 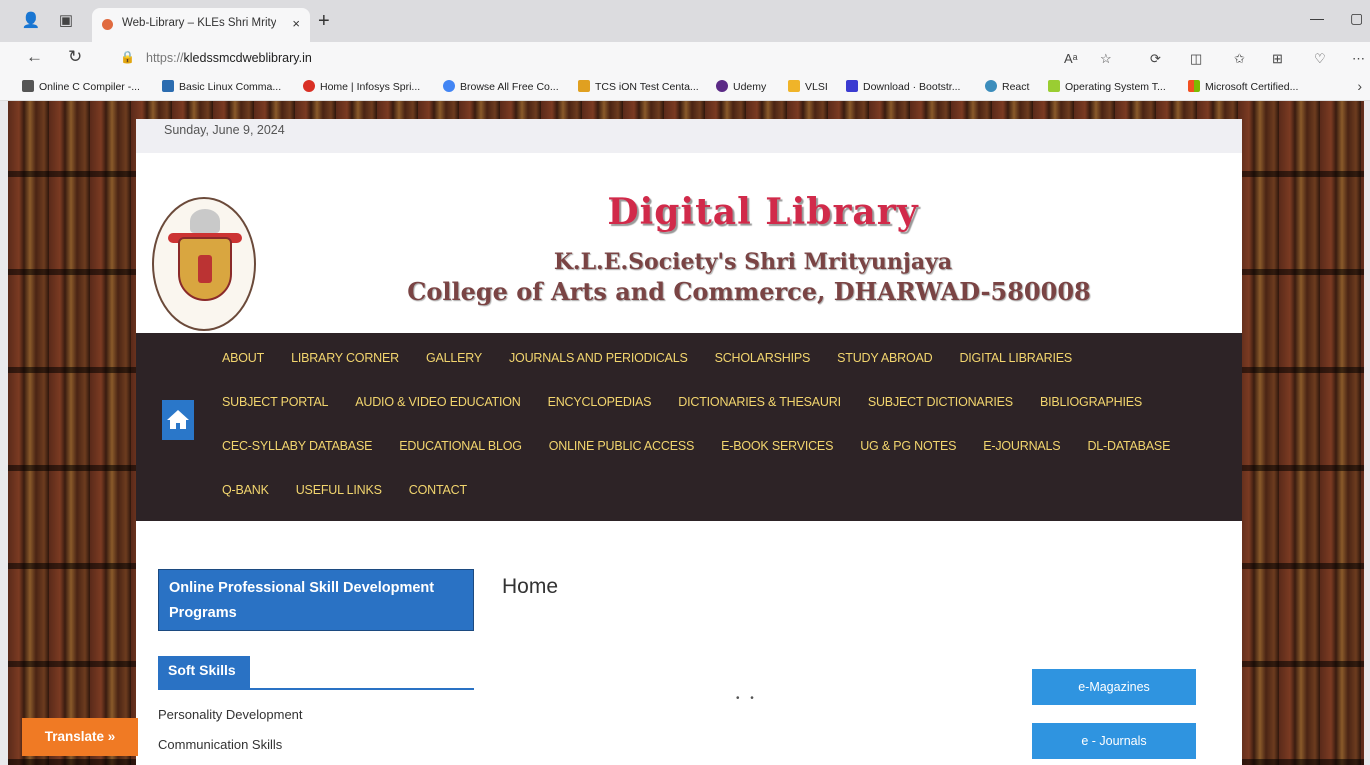 What do you see at coordinates (296, 23) in the screenshot?
I see `tab-close-icon: ×` at bounding box center [296, 23].